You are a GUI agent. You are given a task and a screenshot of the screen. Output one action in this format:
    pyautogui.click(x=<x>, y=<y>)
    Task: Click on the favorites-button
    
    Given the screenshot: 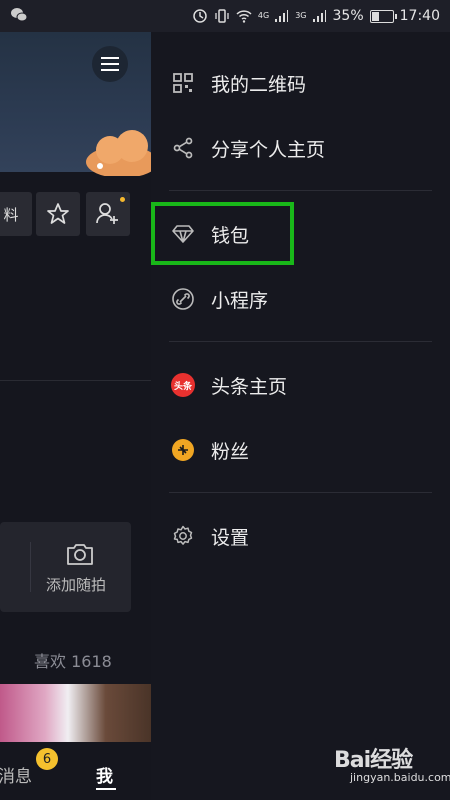 What is the action you would take?
    pyautogui.click(x=58, y=214)
    